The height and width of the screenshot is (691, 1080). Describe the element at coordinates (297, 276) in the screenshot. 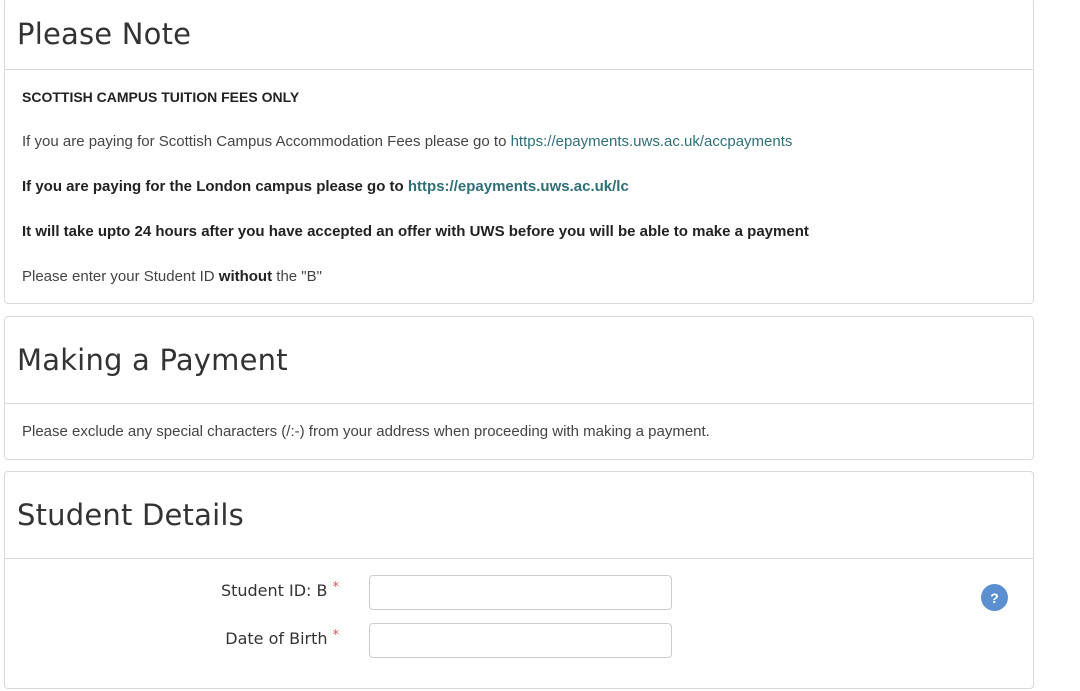

I see `student-id-instruction-suffix: the "B"` at that location.